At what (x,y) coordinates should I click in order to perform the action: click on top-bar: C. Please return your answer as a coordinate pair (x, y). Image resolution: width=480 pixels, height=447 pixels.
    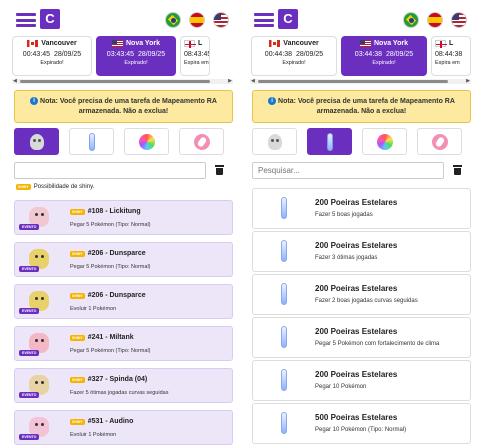
    Looking at the image, I should click on (360, 15).